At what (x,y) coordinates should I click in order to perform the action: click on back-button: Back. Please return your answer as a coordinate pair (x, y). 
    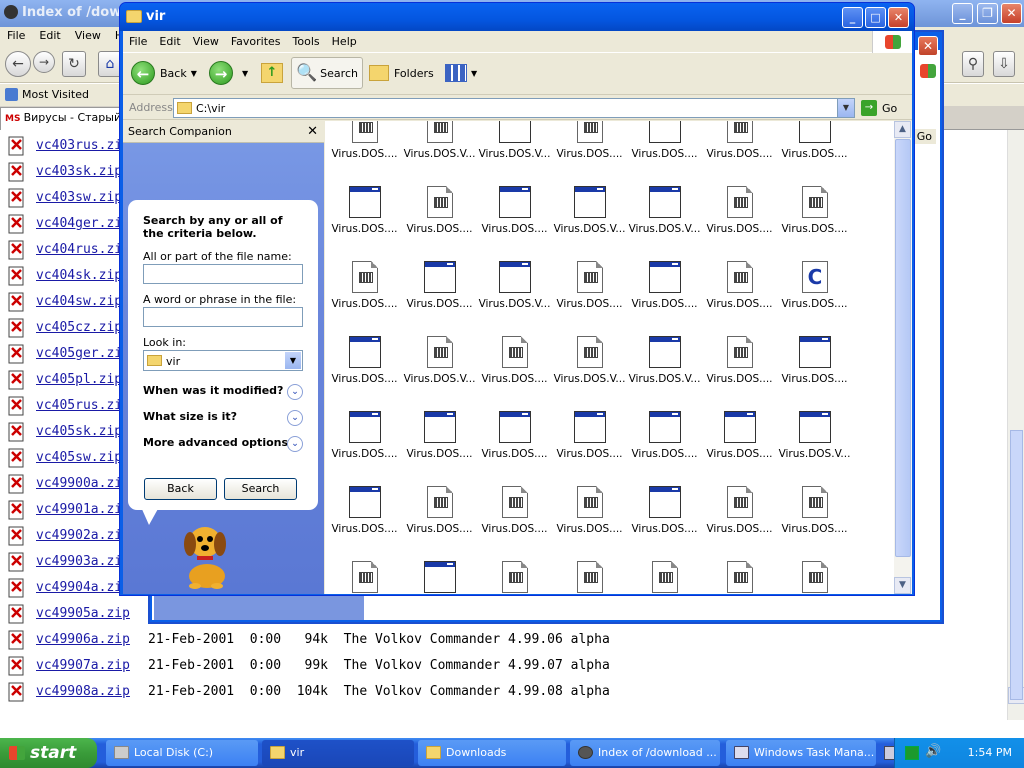
    Looking at the image, I should click on (180, 489).